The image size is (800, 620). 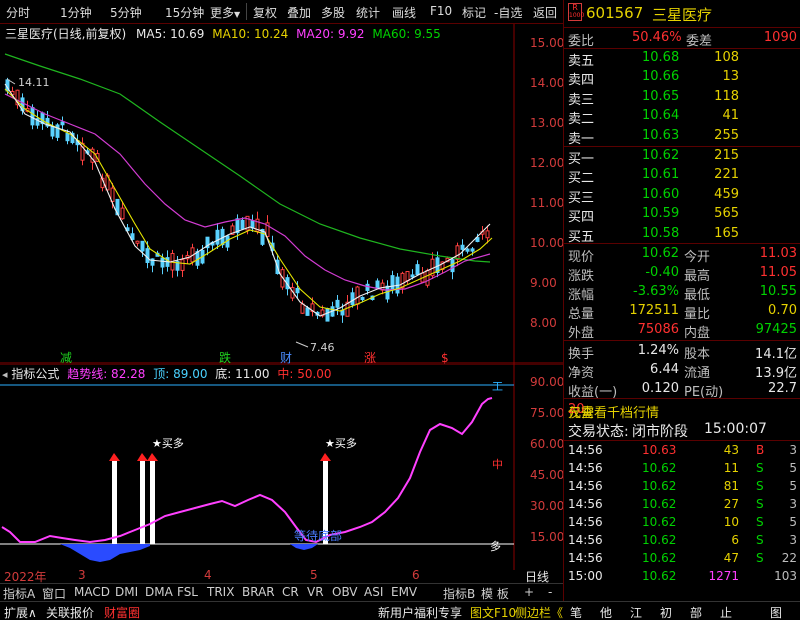 I want to click on tab-cr: CR, so click(x=290, y=592).